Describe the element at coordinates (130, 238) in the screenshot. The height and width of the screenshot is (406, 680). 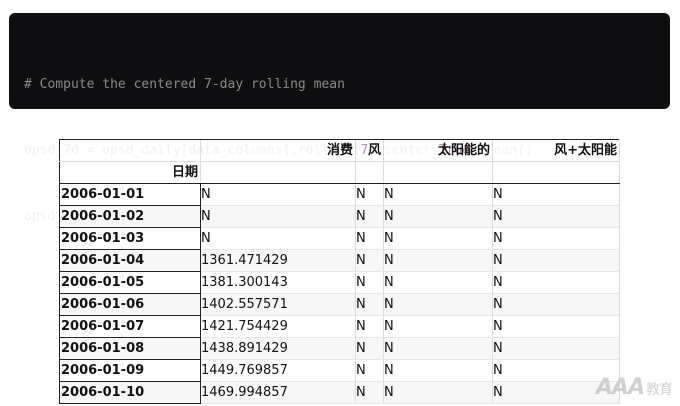
I see `row-index-date: 2006-01-03` at that location.